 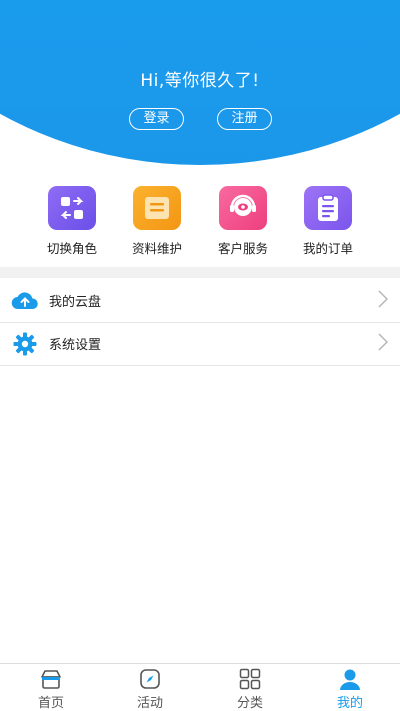 I want to click on tab-label: 首页, so click(x=50, y=703).